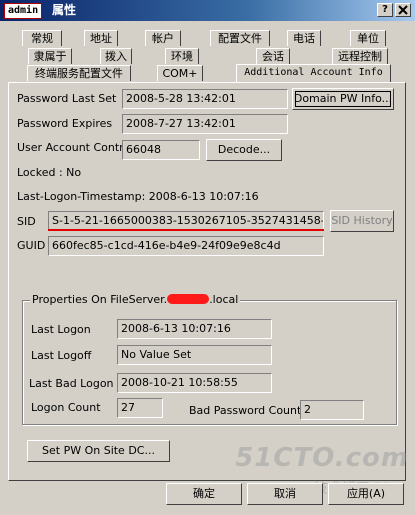 The width and height of the screenshot is (415, 515). Describe the element at coordinates (100, 299) in the screenshot. I see `group-title-prefix: Properties On FileServer.` at that location.